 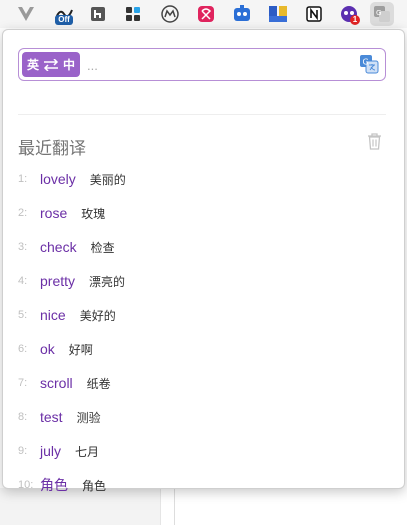 I want to click on history-item: 4: pretty 漂亮的, so click(x=198, y=281).